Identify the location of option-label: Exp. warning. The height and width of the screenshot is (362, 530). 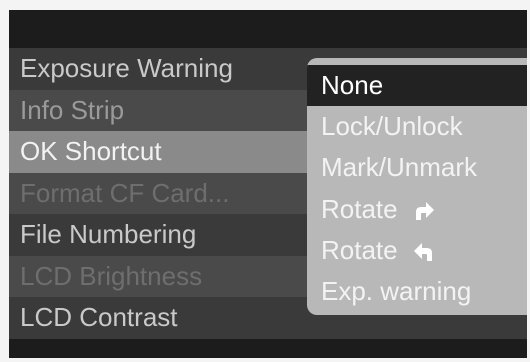
(396, 290).